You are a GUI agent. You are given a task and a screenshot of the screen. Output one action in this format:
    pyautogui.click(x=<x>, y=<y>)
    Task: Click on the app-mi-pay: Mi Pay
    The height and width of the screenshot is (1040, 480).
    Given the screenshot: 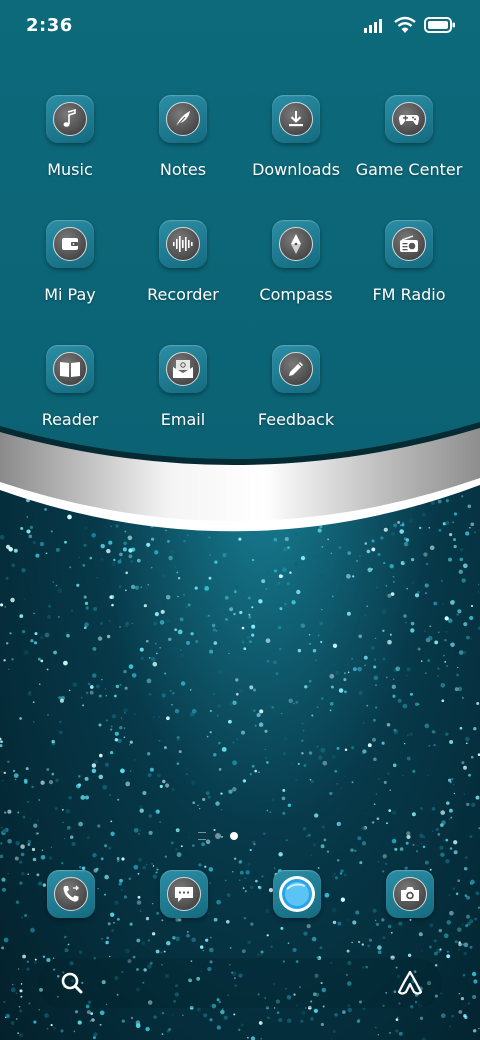 What is the action you would take?
    pyautogui.click(x=70, y=270)
    